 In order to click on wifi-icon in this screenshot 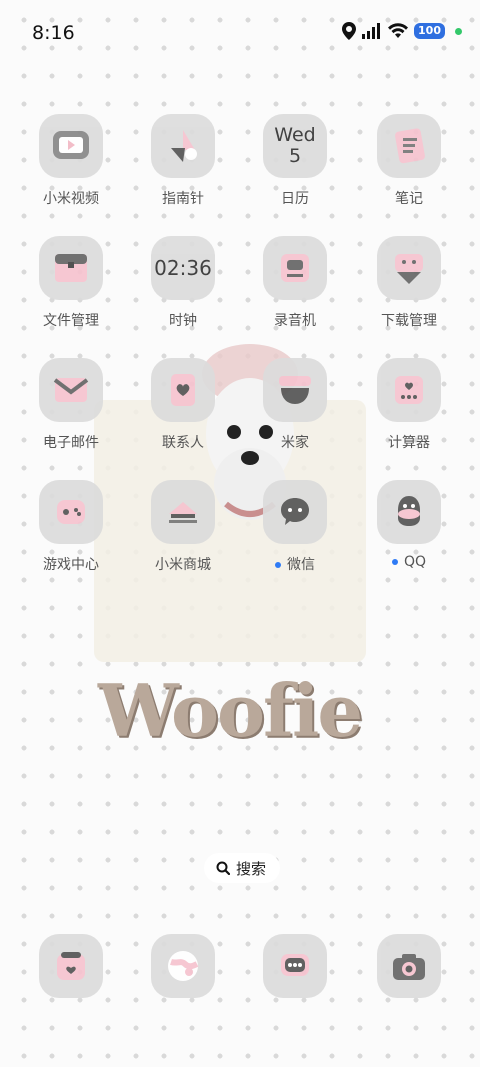, I will do `click(398, 30)`.